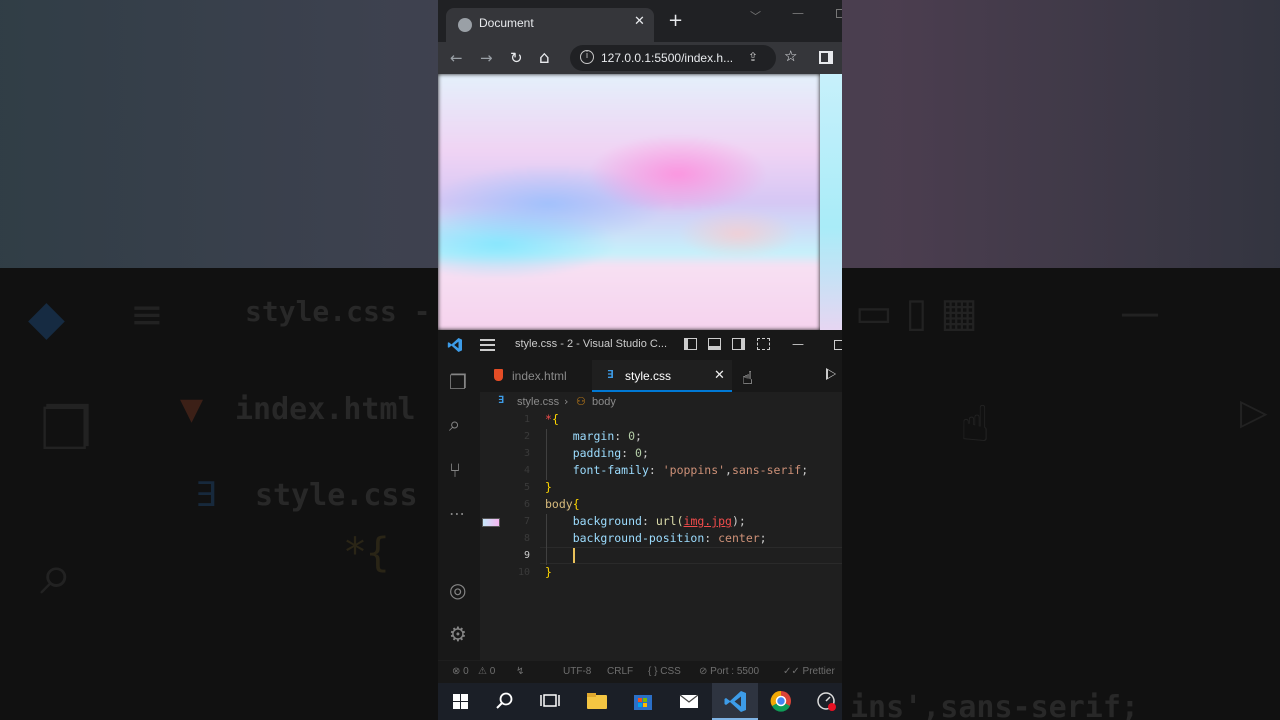  Describe the element at coordinates (763, 344) in the screenshot. I see `customize-layout-icon` at that location.